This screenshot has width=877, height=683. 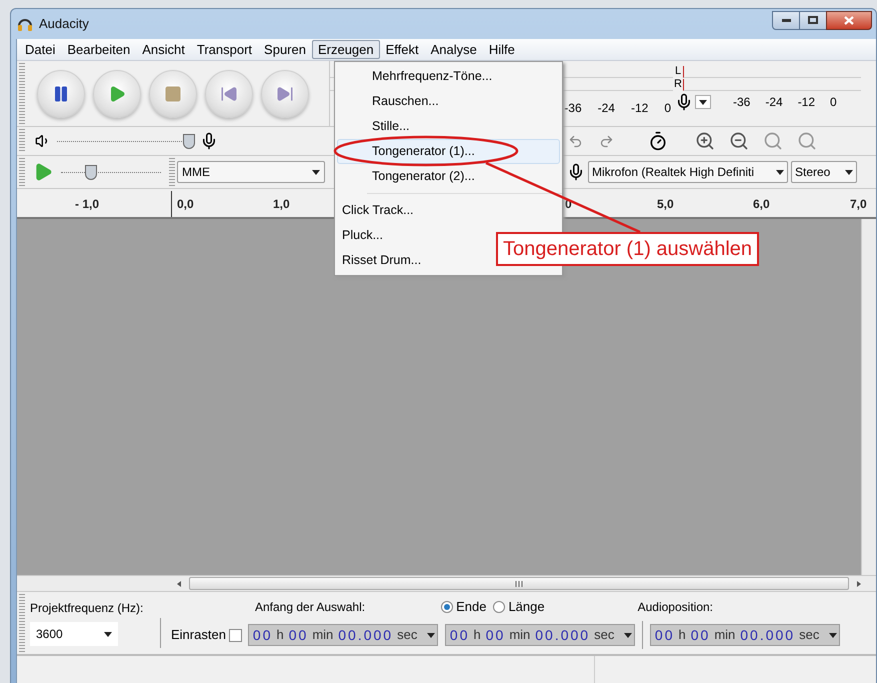 What do you see at coordinates (453, 49) in the screenshot?
I see `menu-item: Analyse` at bounding box center [453, 49].